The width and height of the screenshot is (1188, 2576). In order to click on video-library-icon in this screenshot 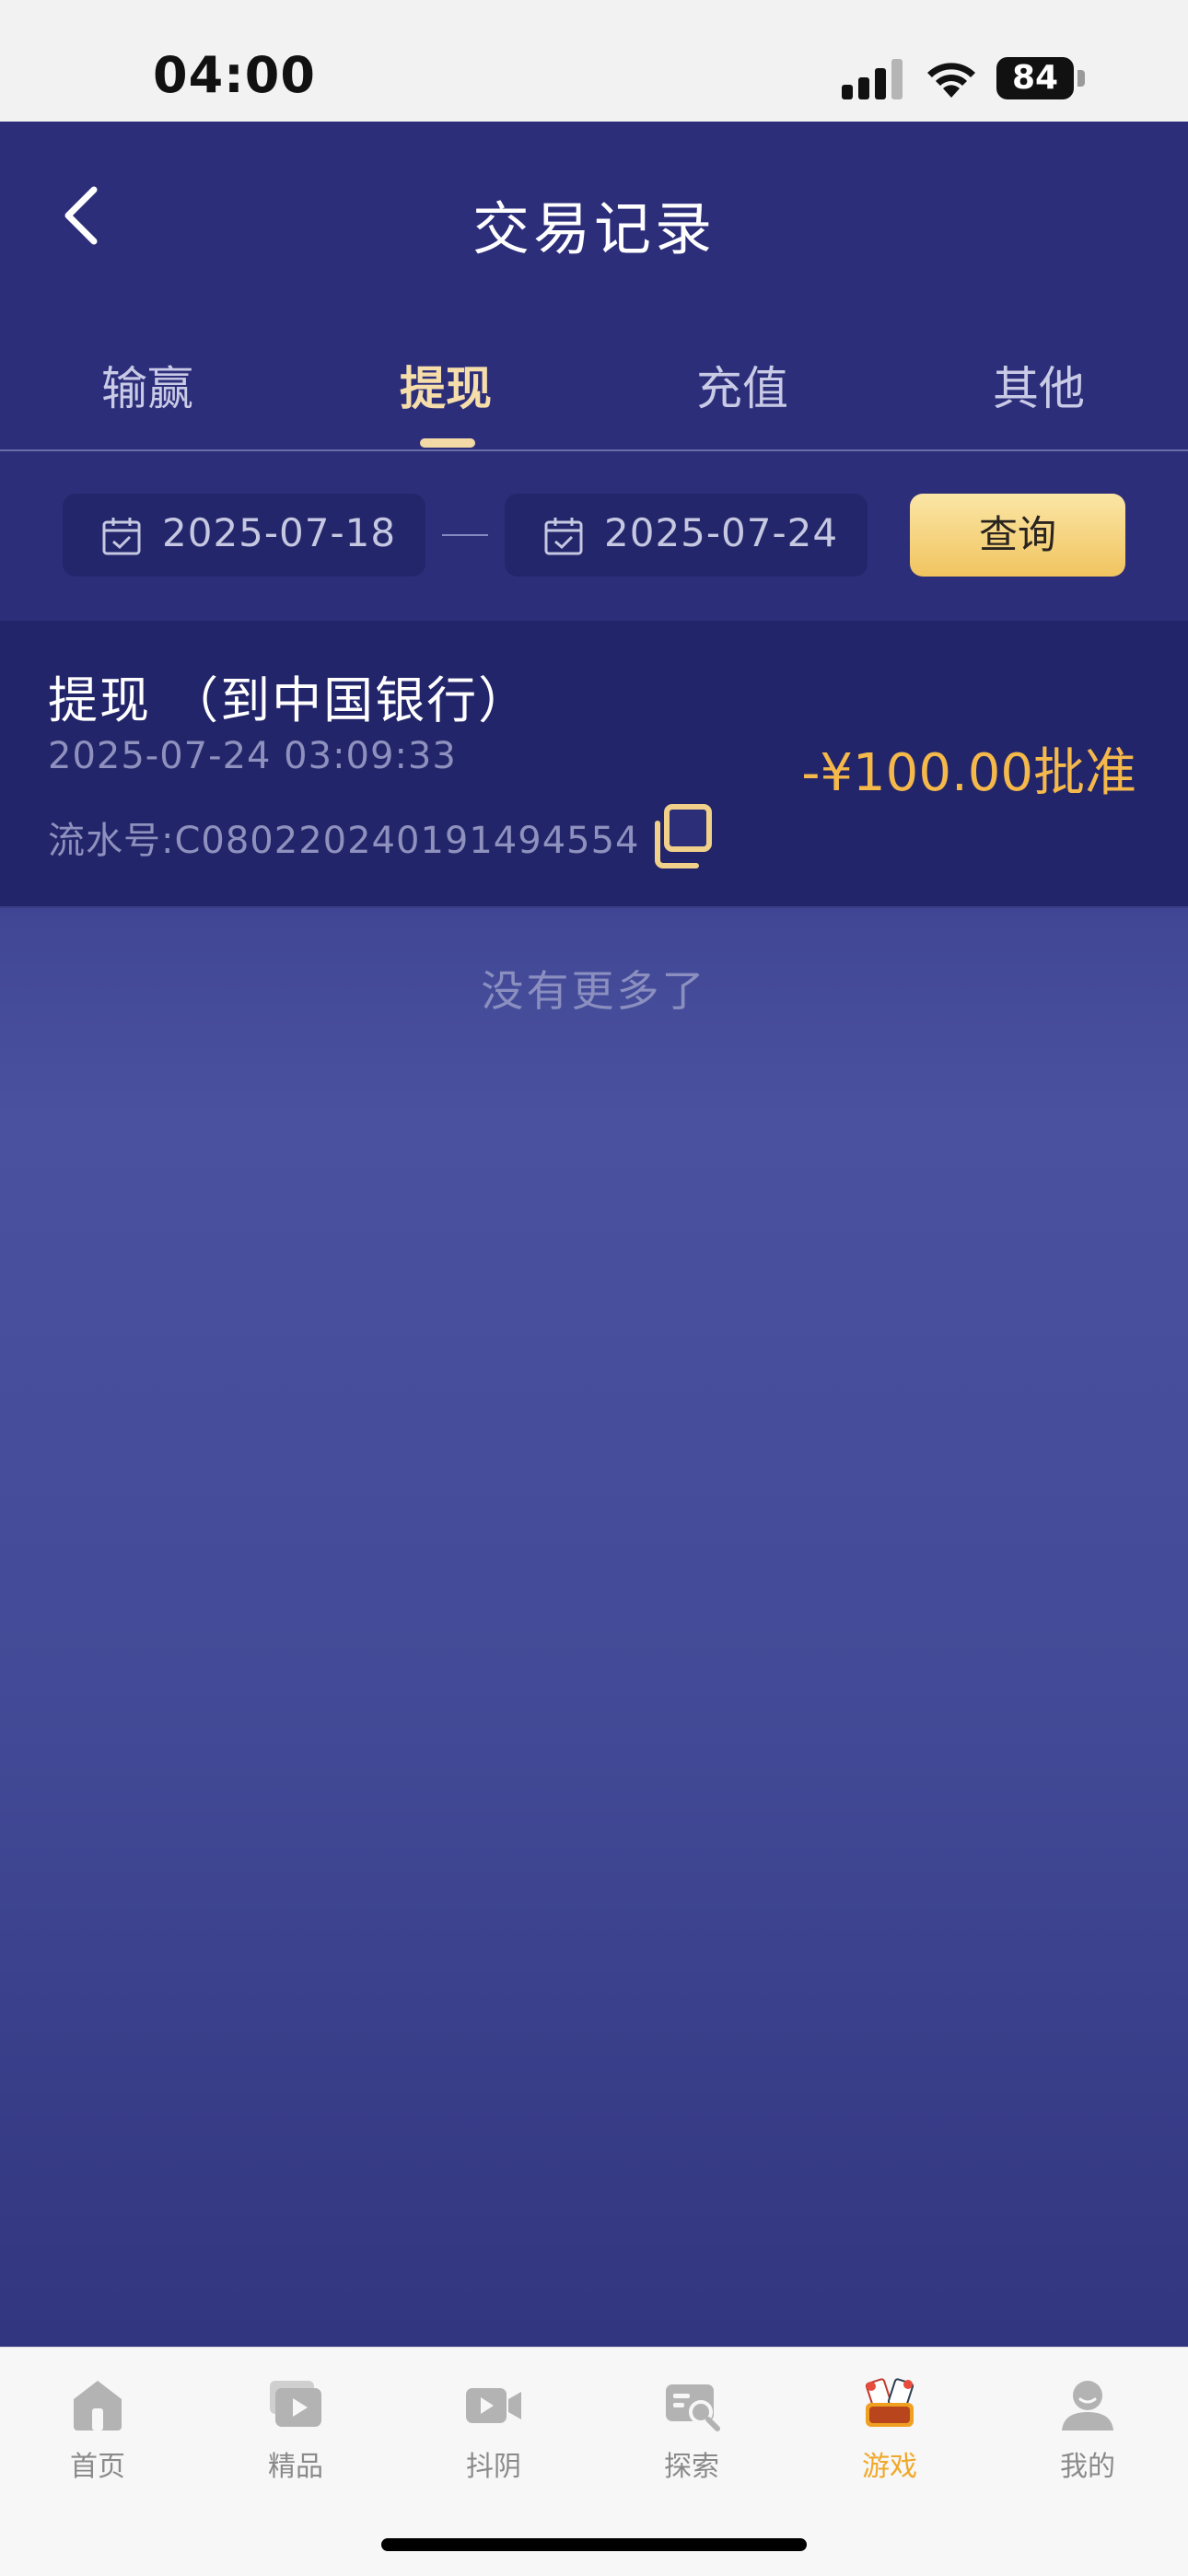, I will do `click(295, 2404)`.